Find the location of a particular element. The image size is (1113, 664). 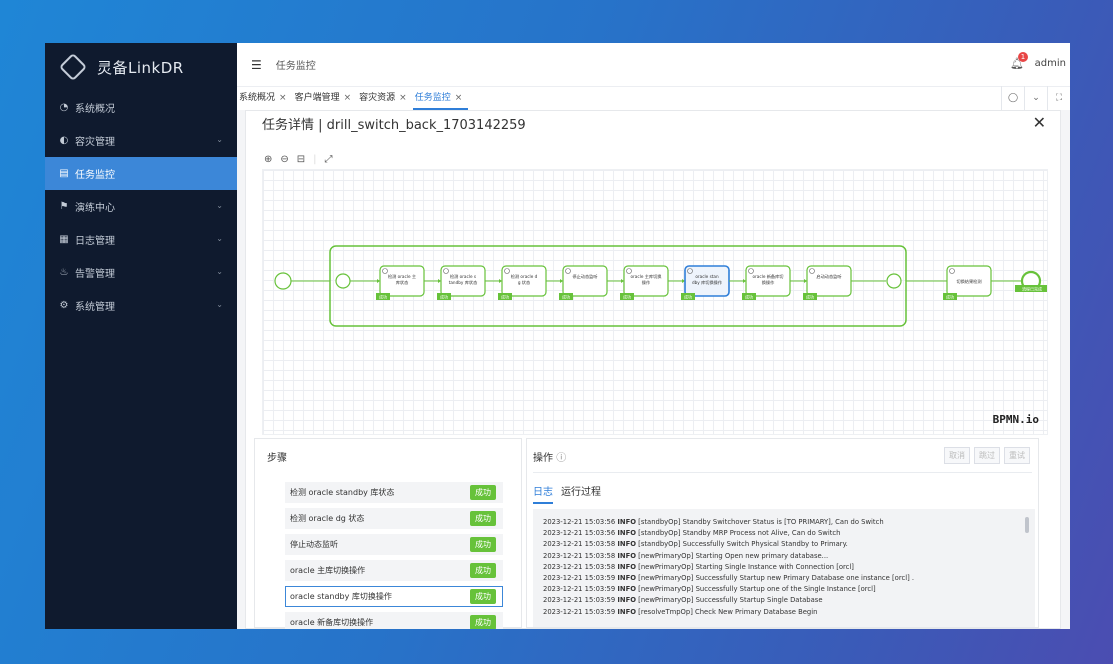

sidebar-item-label: 容灾管理 is located at coordinates (95, 142).